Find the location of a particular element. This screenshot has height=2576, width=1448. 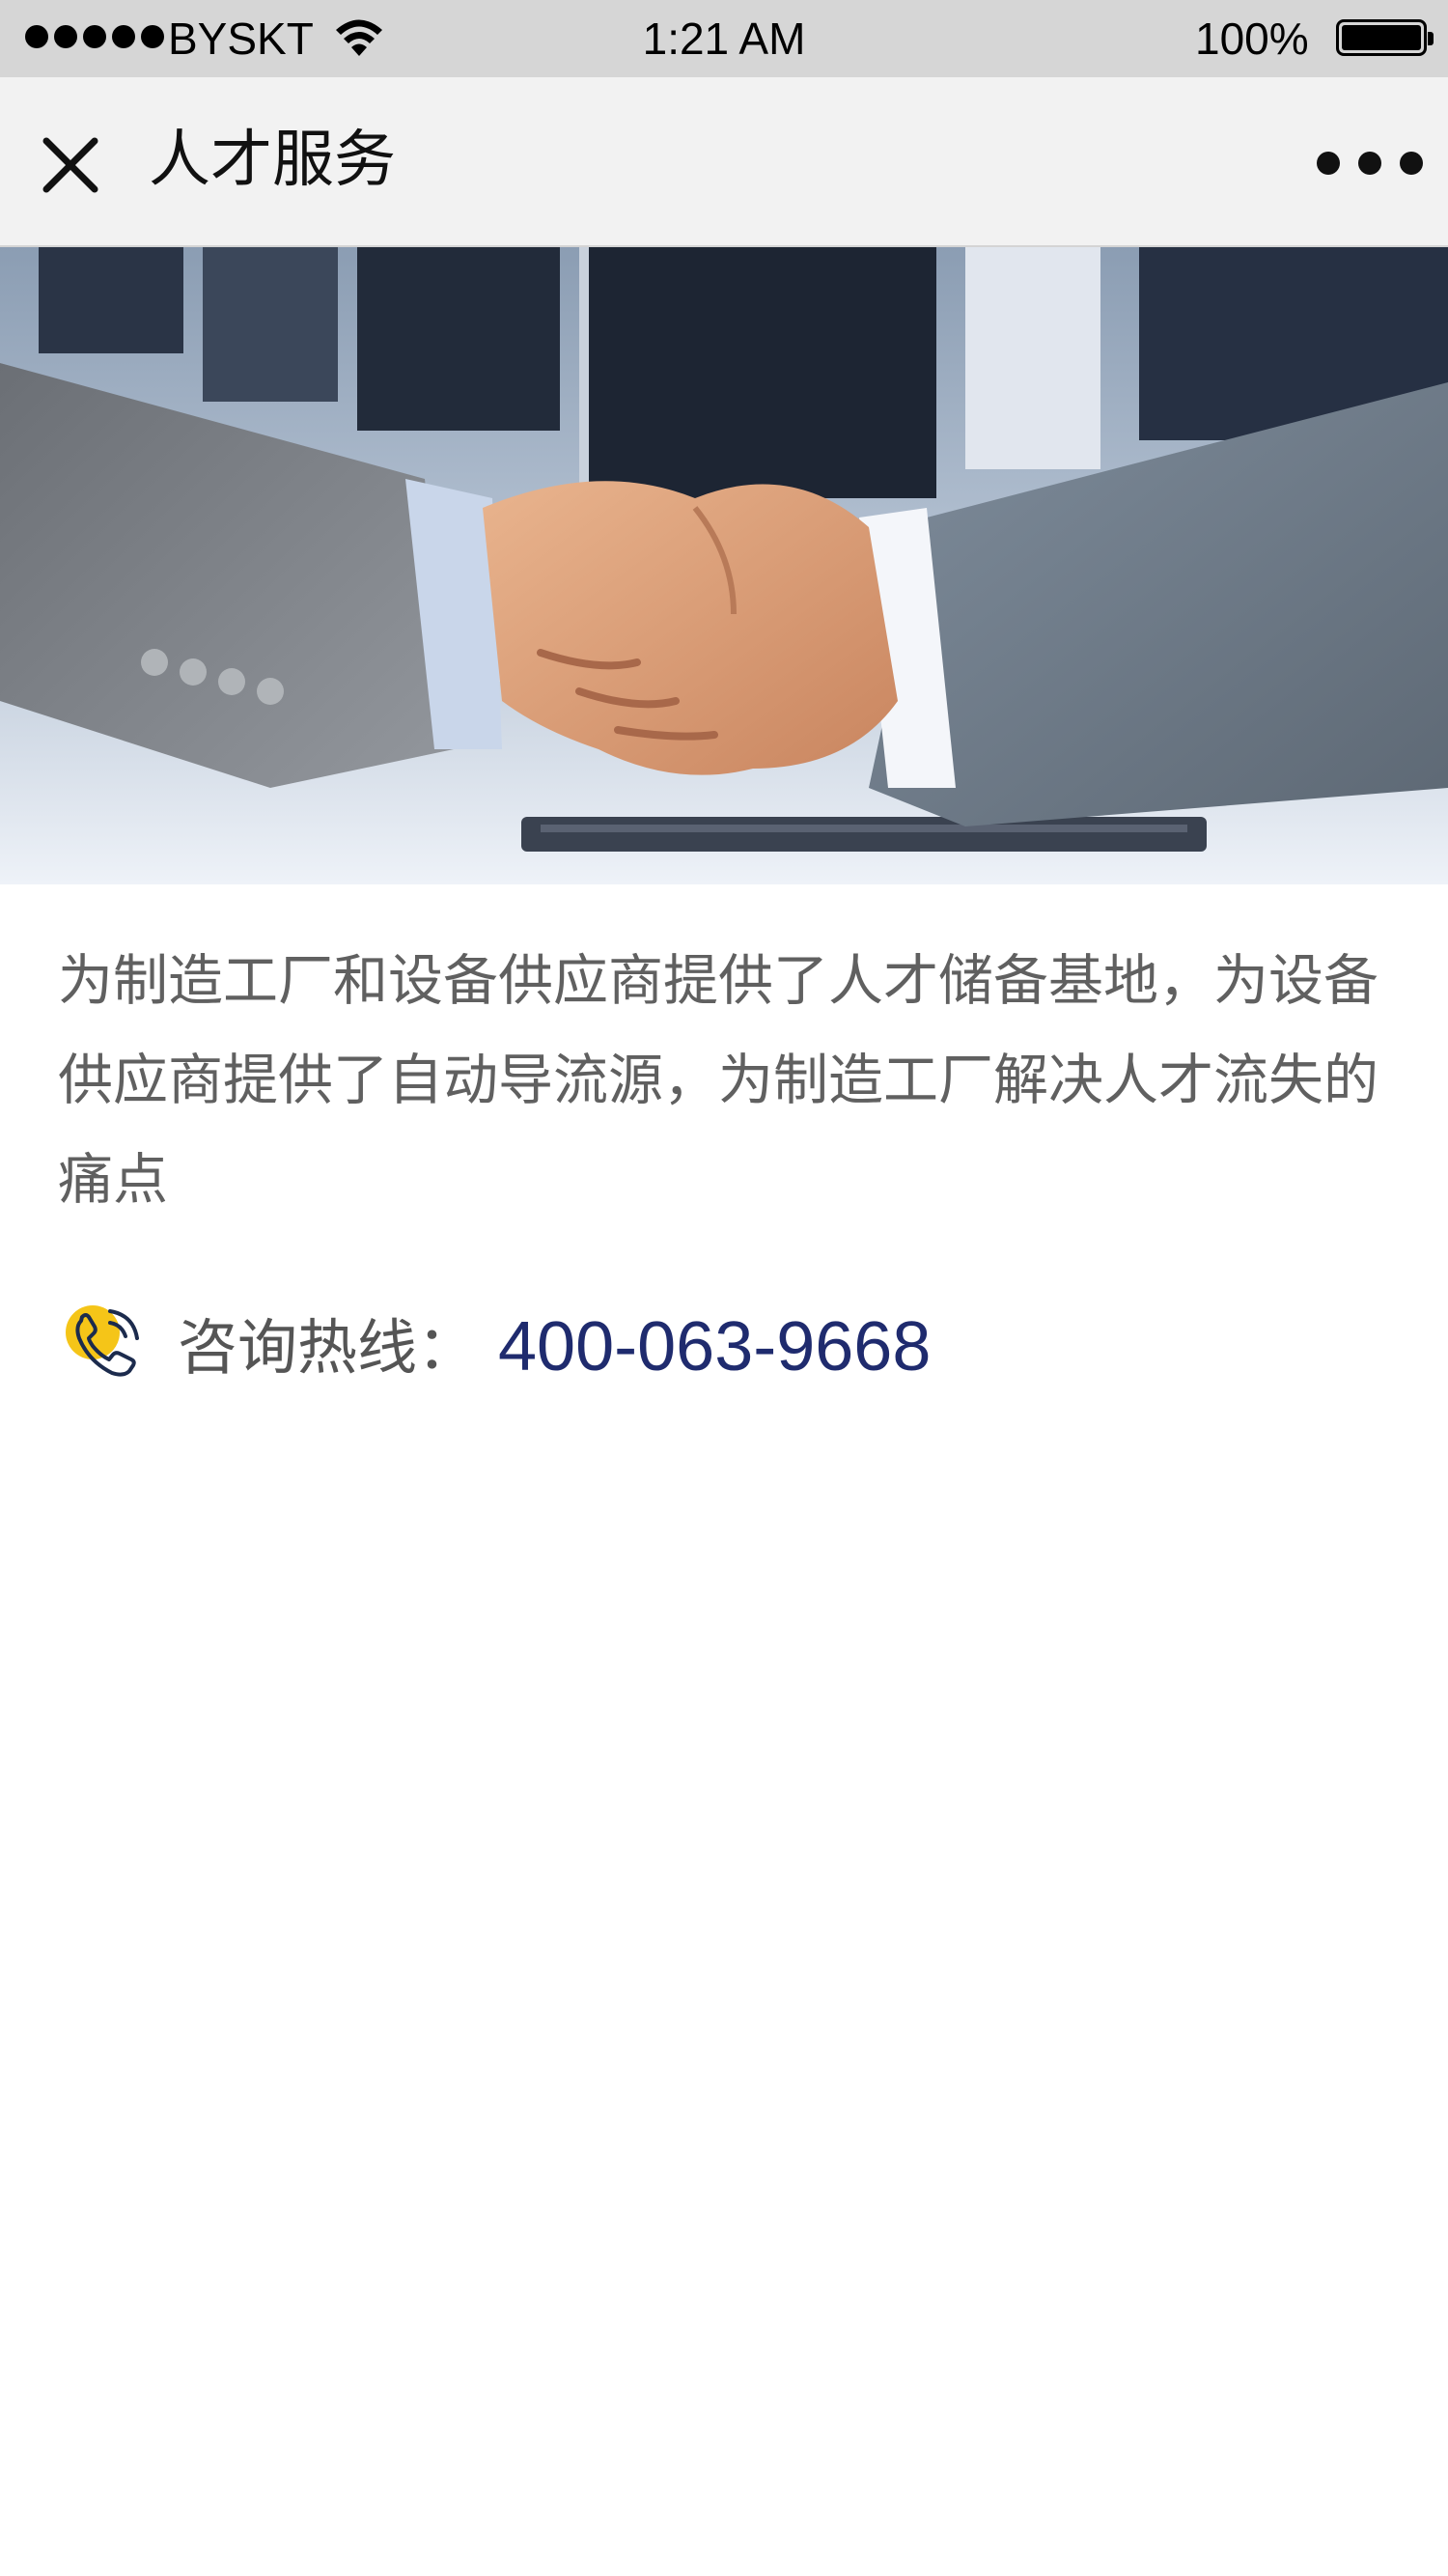

page-title: 人才服务 is located at coordinates (273, 160).